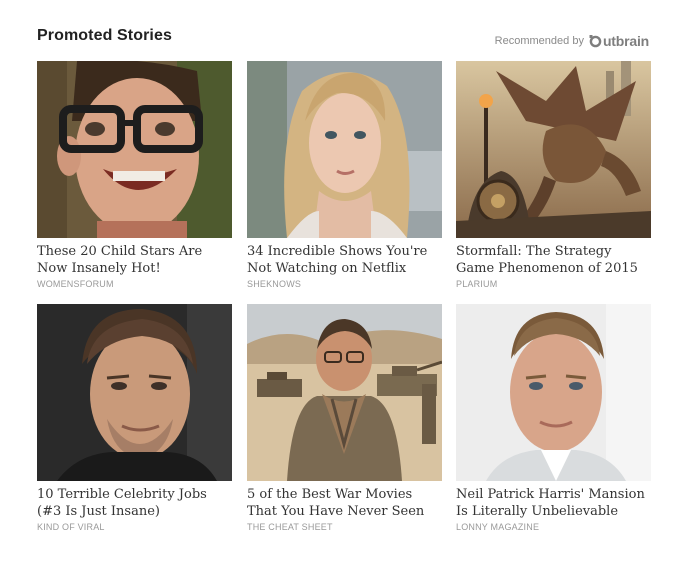 Image resolution: width=679 pixels, height=562 pixels. Describe the element at coordinates (75, 284) in the screenshot. I see `story-source: WOMENSFORUM` at that location.